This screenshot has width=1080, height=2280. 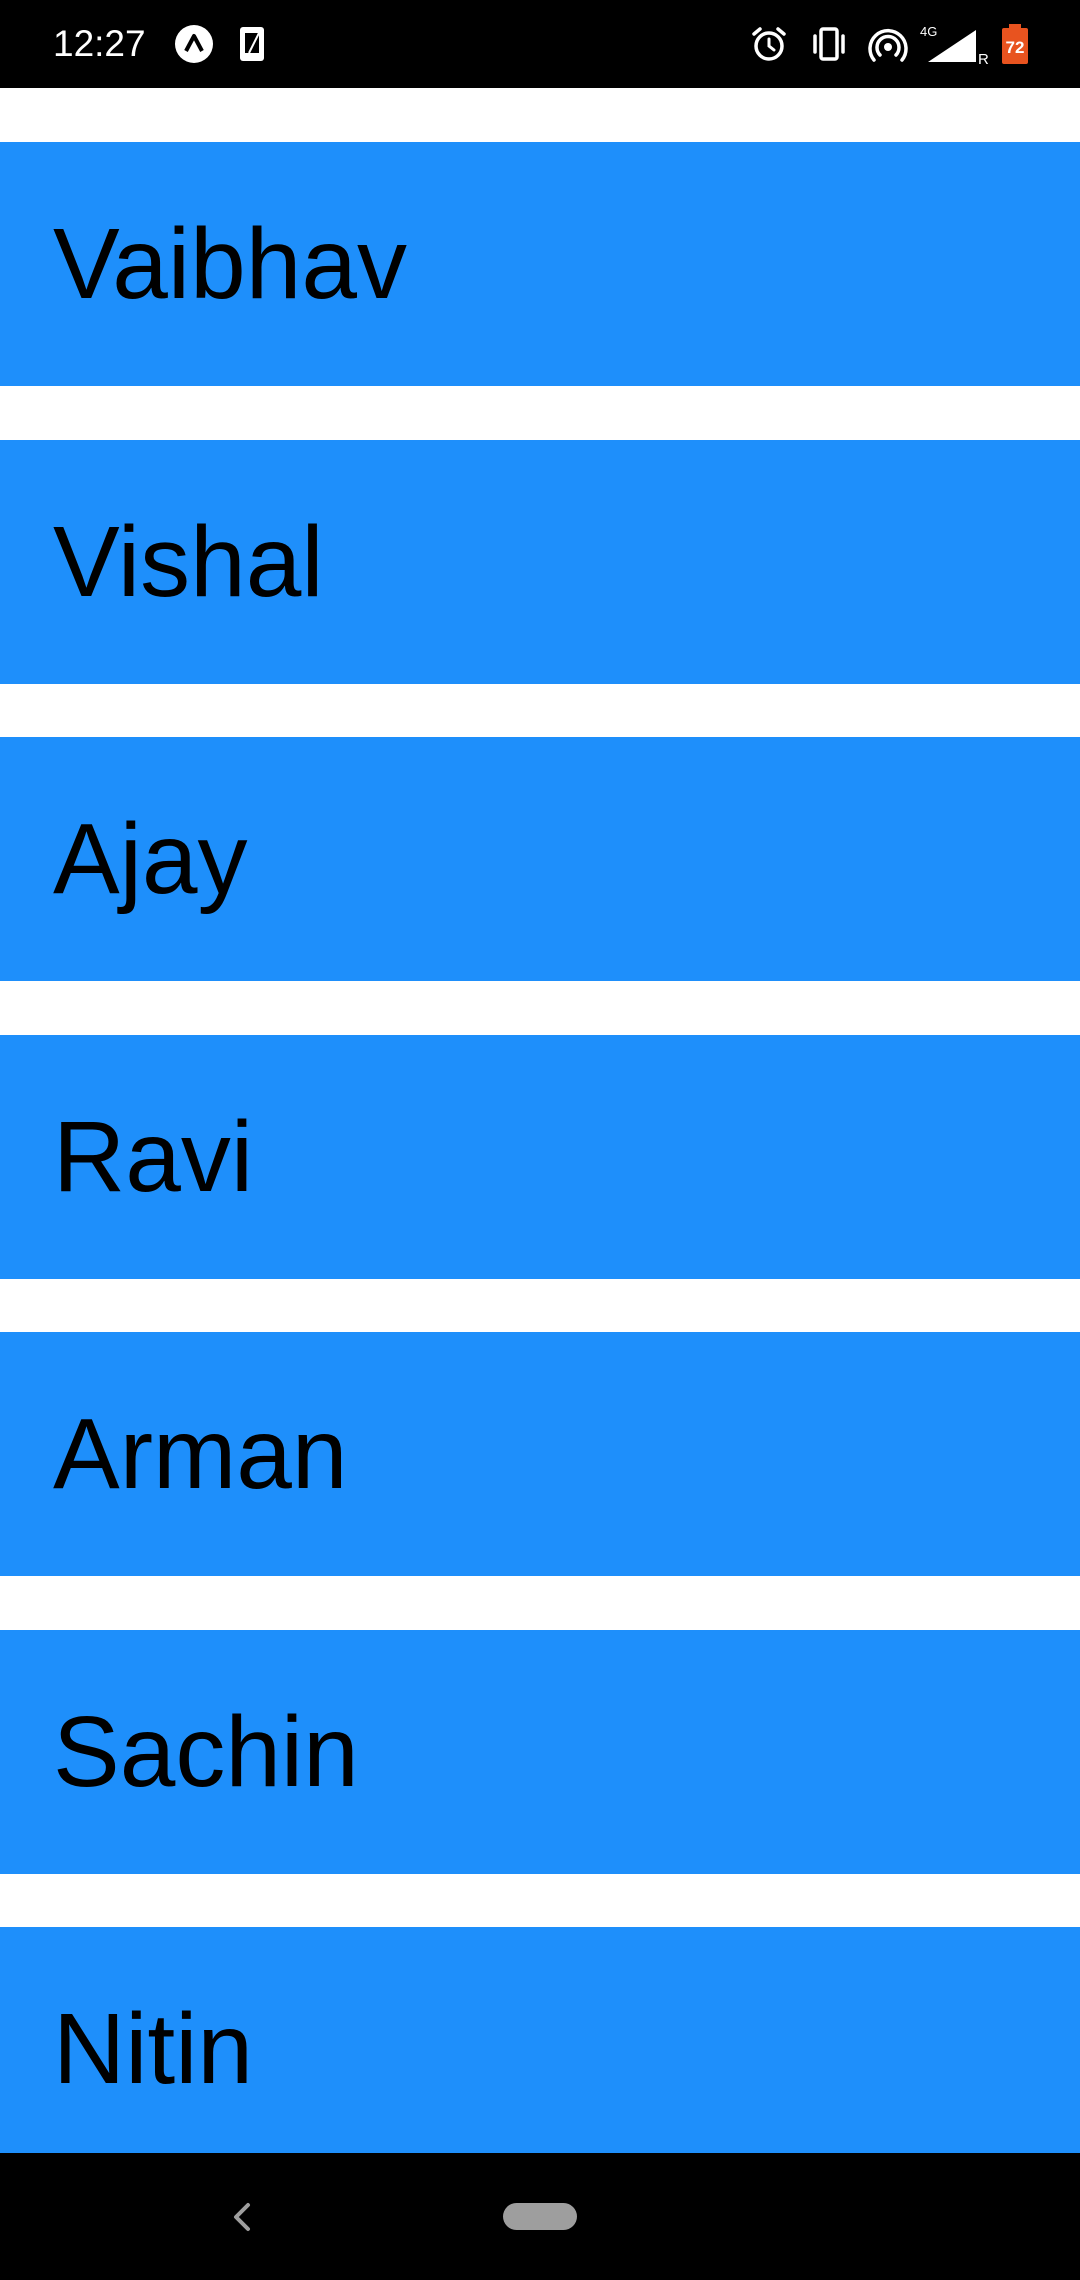 I want to click on sim-card-icon, so click(x=252, y=44).